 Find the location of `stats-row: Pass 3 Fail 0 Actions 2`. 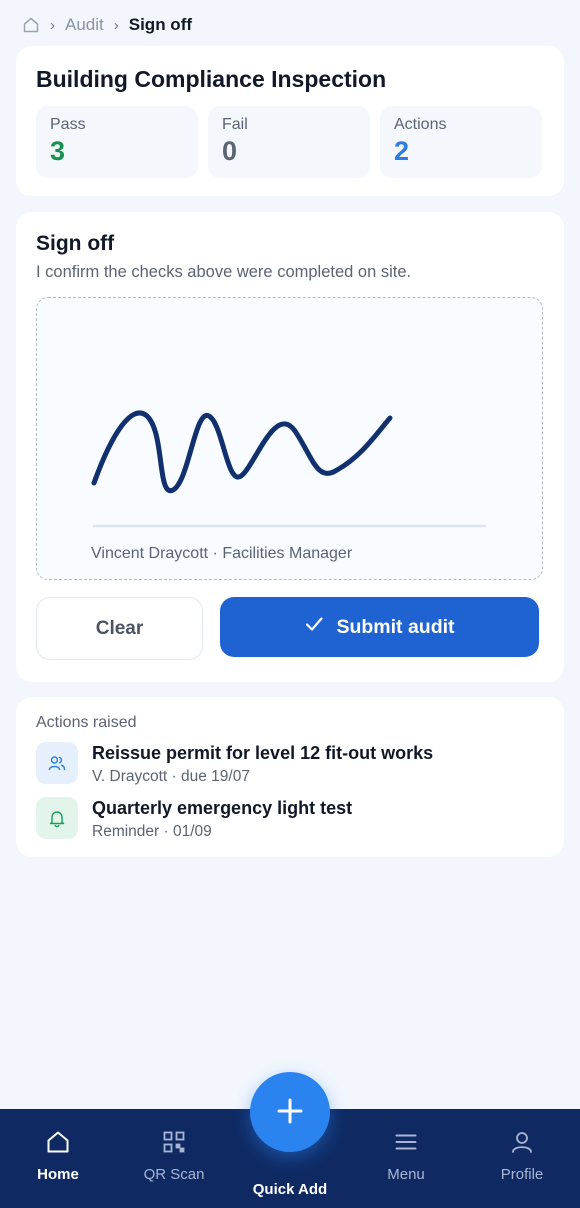

stats-row: Pass 3 Fail 0 Actions 2 is located at coordinates (289, 142).